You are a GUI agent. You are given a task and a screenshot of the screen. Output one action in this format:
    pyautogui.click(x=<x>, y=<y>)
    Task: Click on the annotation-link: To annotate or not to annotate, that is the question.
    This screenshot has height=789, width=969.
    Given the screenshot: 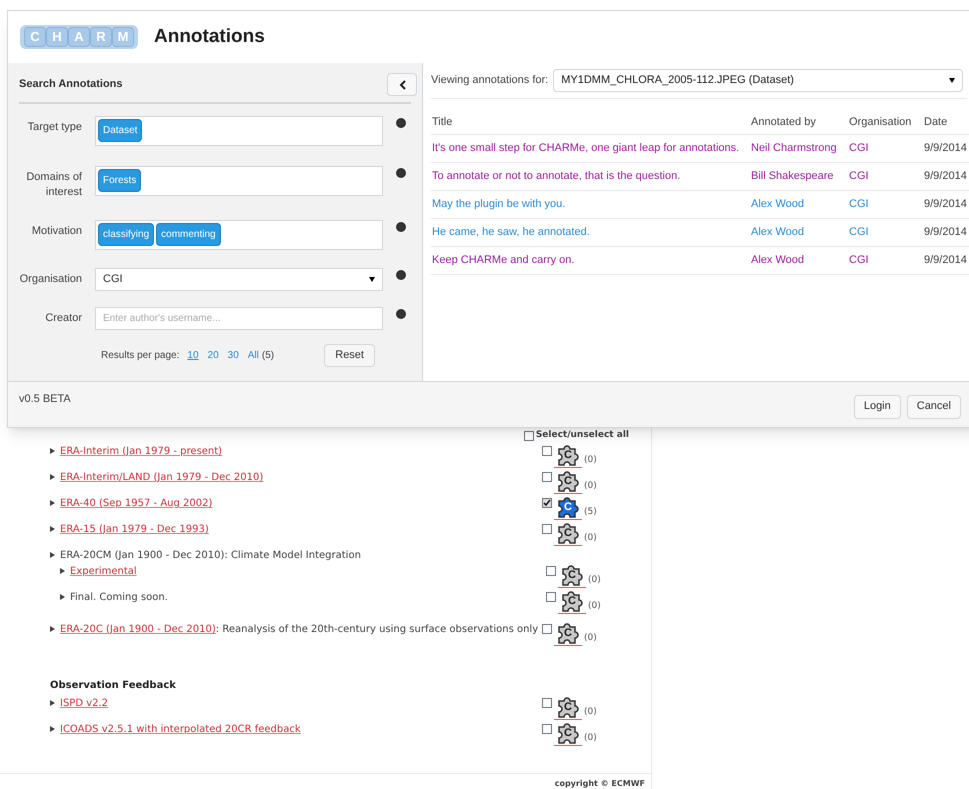 What is the action you would take?
    pyautogui.click(x=591, y=176)
    